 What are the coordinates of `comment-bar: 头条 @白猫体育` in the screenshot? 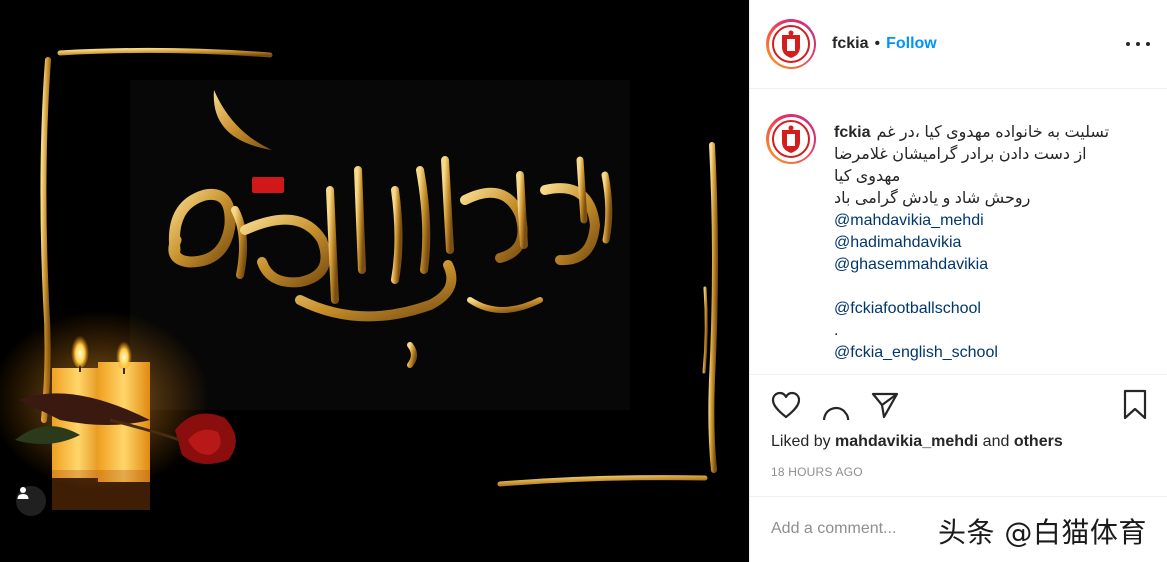 It's located at (958, 529).